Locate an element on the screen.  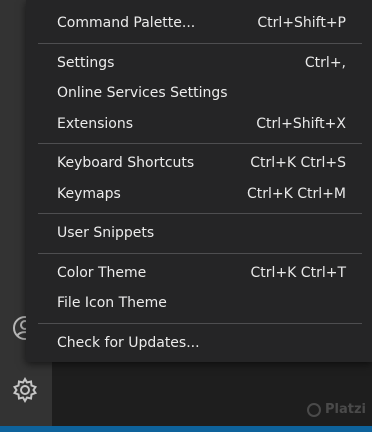
menu-item-label: Keyboard Shortcuts is located at coordinates (126, 163).